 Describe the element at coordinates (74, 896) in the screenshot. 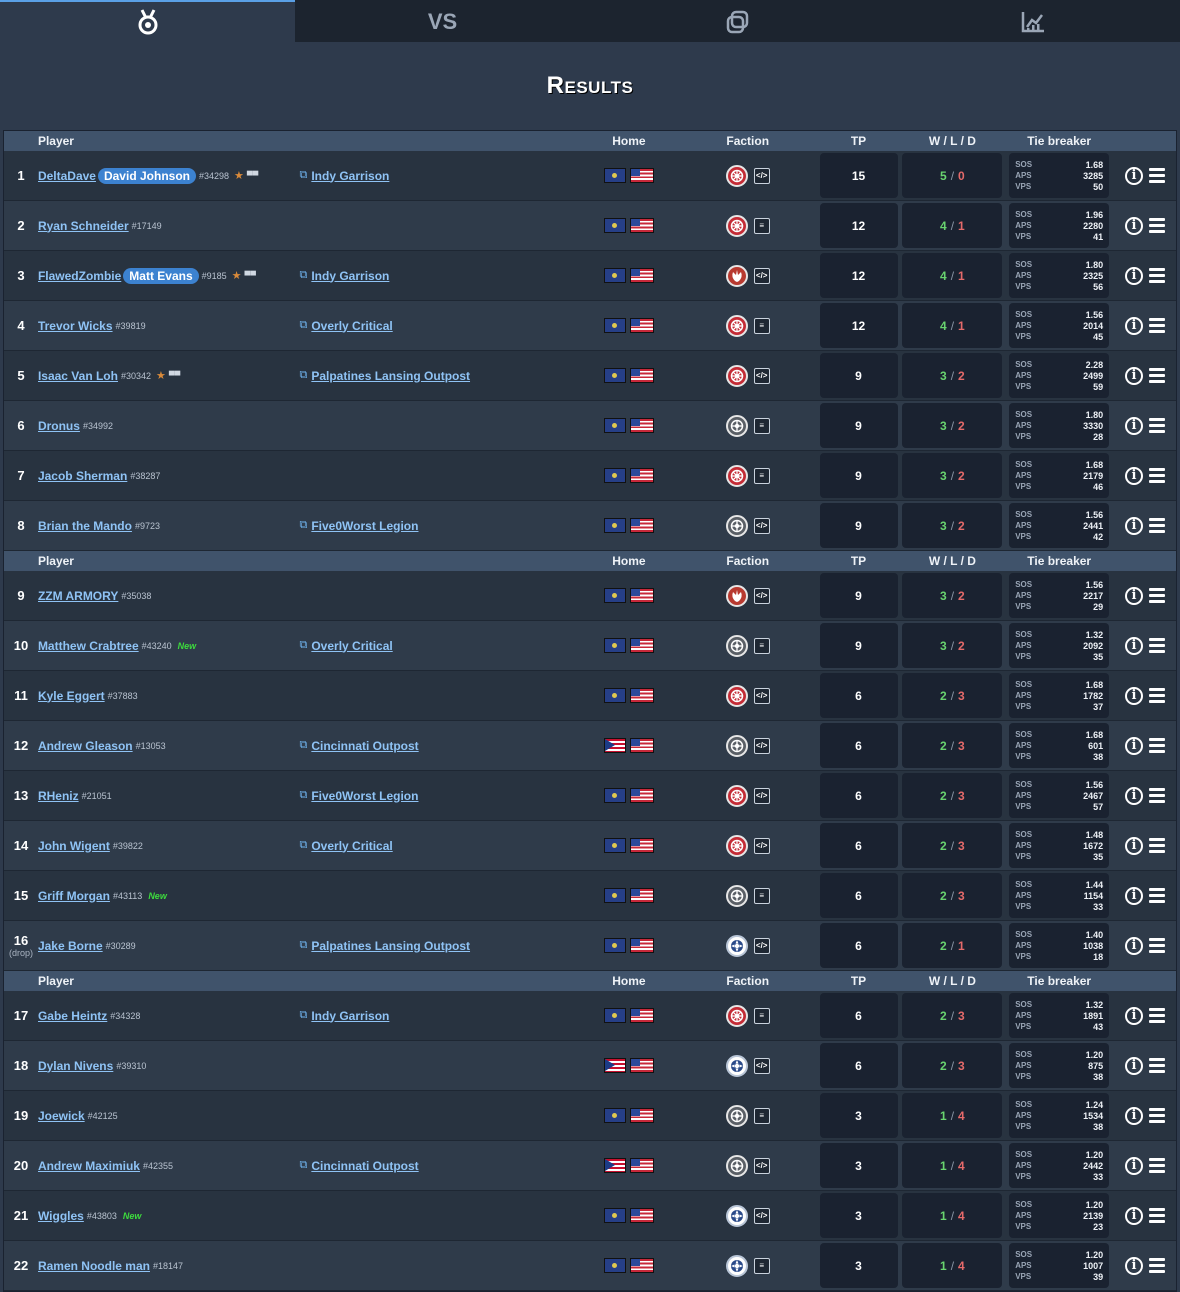

I see `player-link: Griff Morgan` at that location.